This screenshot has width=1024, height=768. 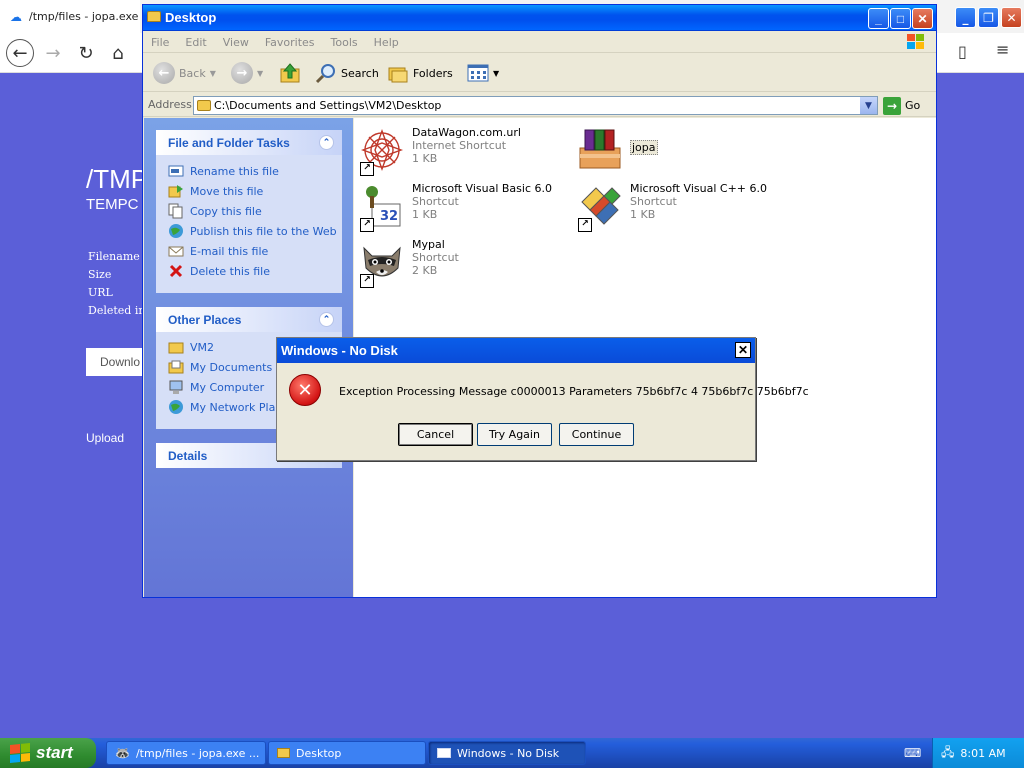 What do you see at coordinates (160, 42) in the screenshot?
I see `menu-file: File` at bounding box center [160, 42].